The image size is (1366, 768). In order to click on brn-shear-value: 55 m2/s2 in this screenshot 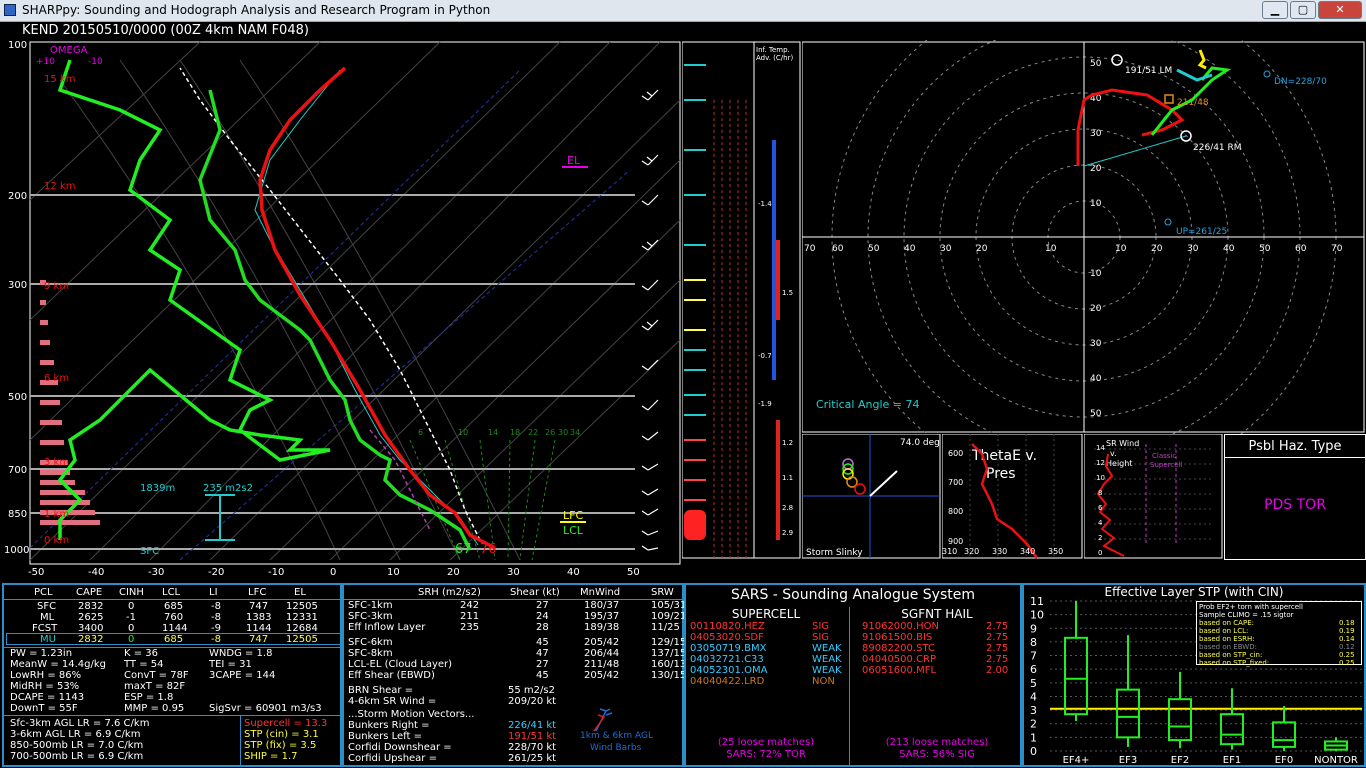, I will do `click(531, 690)`.